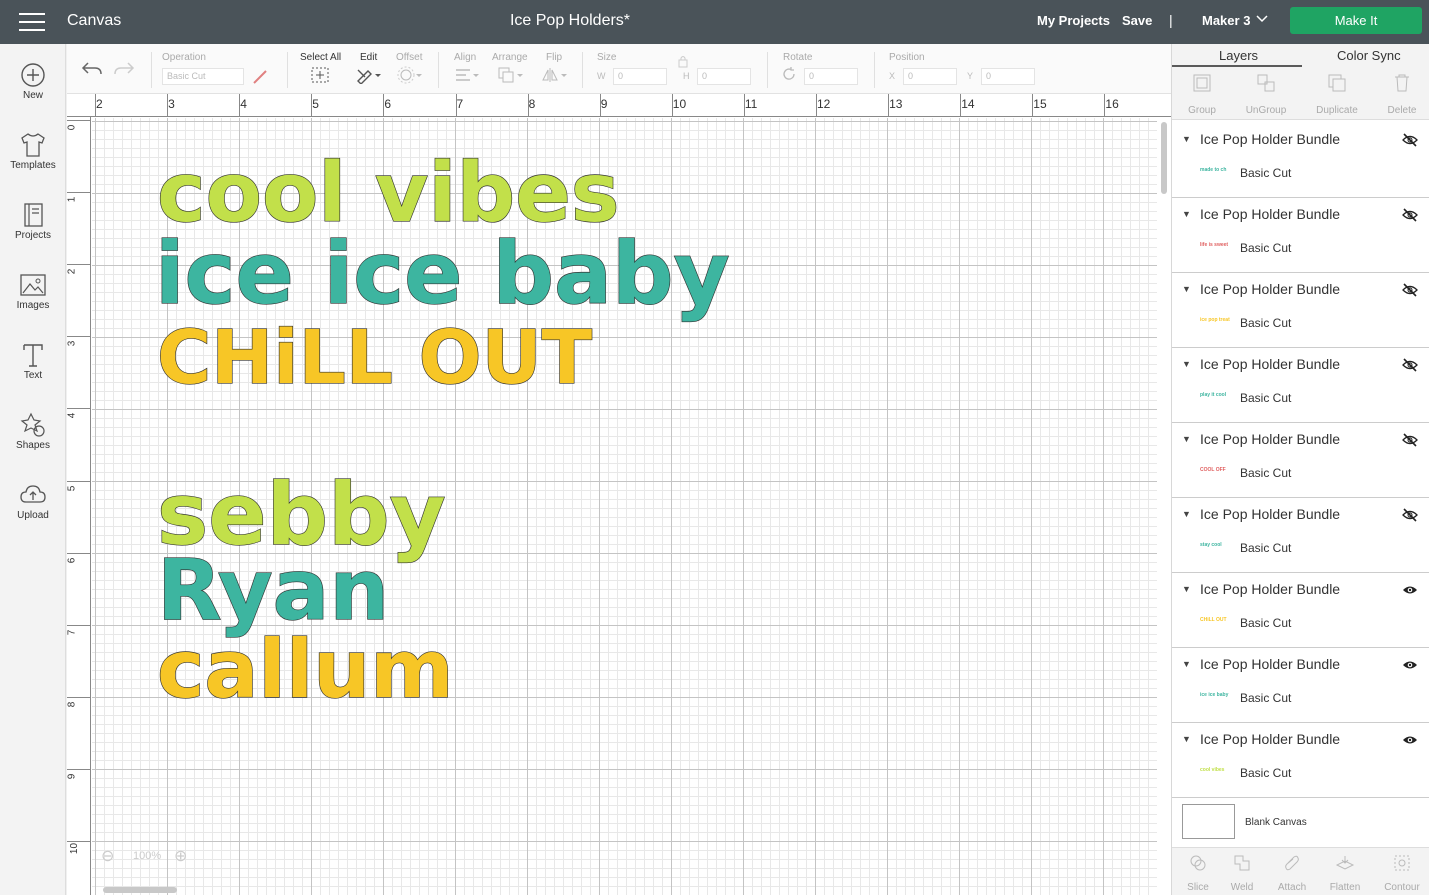  What do you see at coordinates (1262, 19) in the screenshot?
I see `chevron-down-icon` at bounding box center [1262, 19].